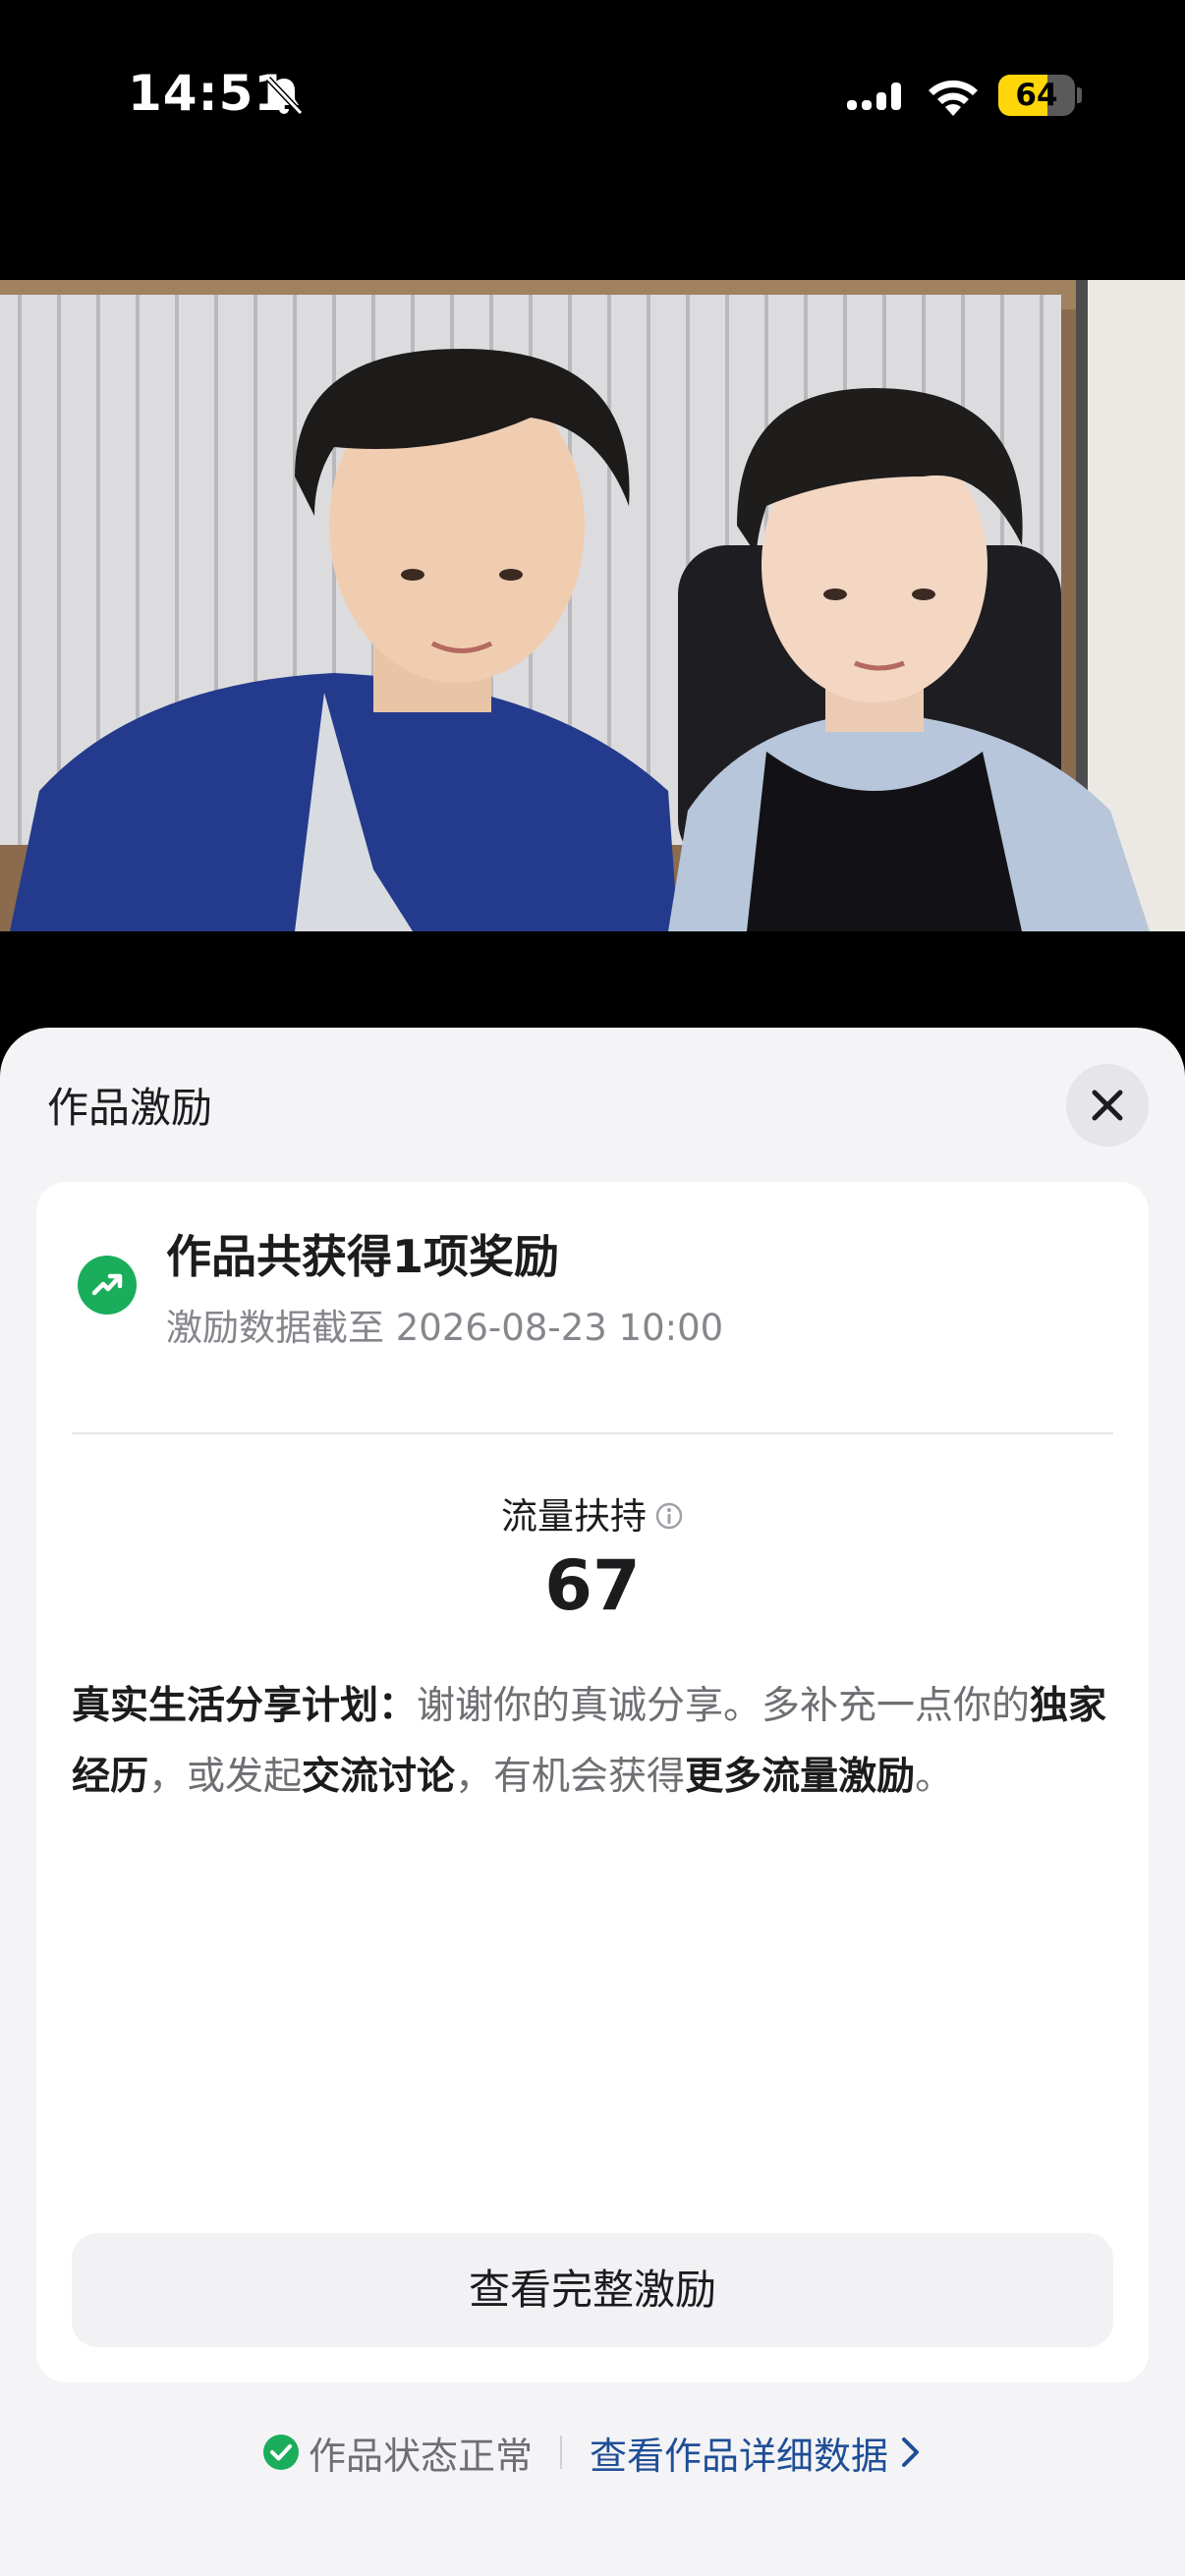 This screenshot has height=2576, width=1185. Describe the element at coordinates (108, 1285) in the screenshot. I see `trending-up-icon` at that location.